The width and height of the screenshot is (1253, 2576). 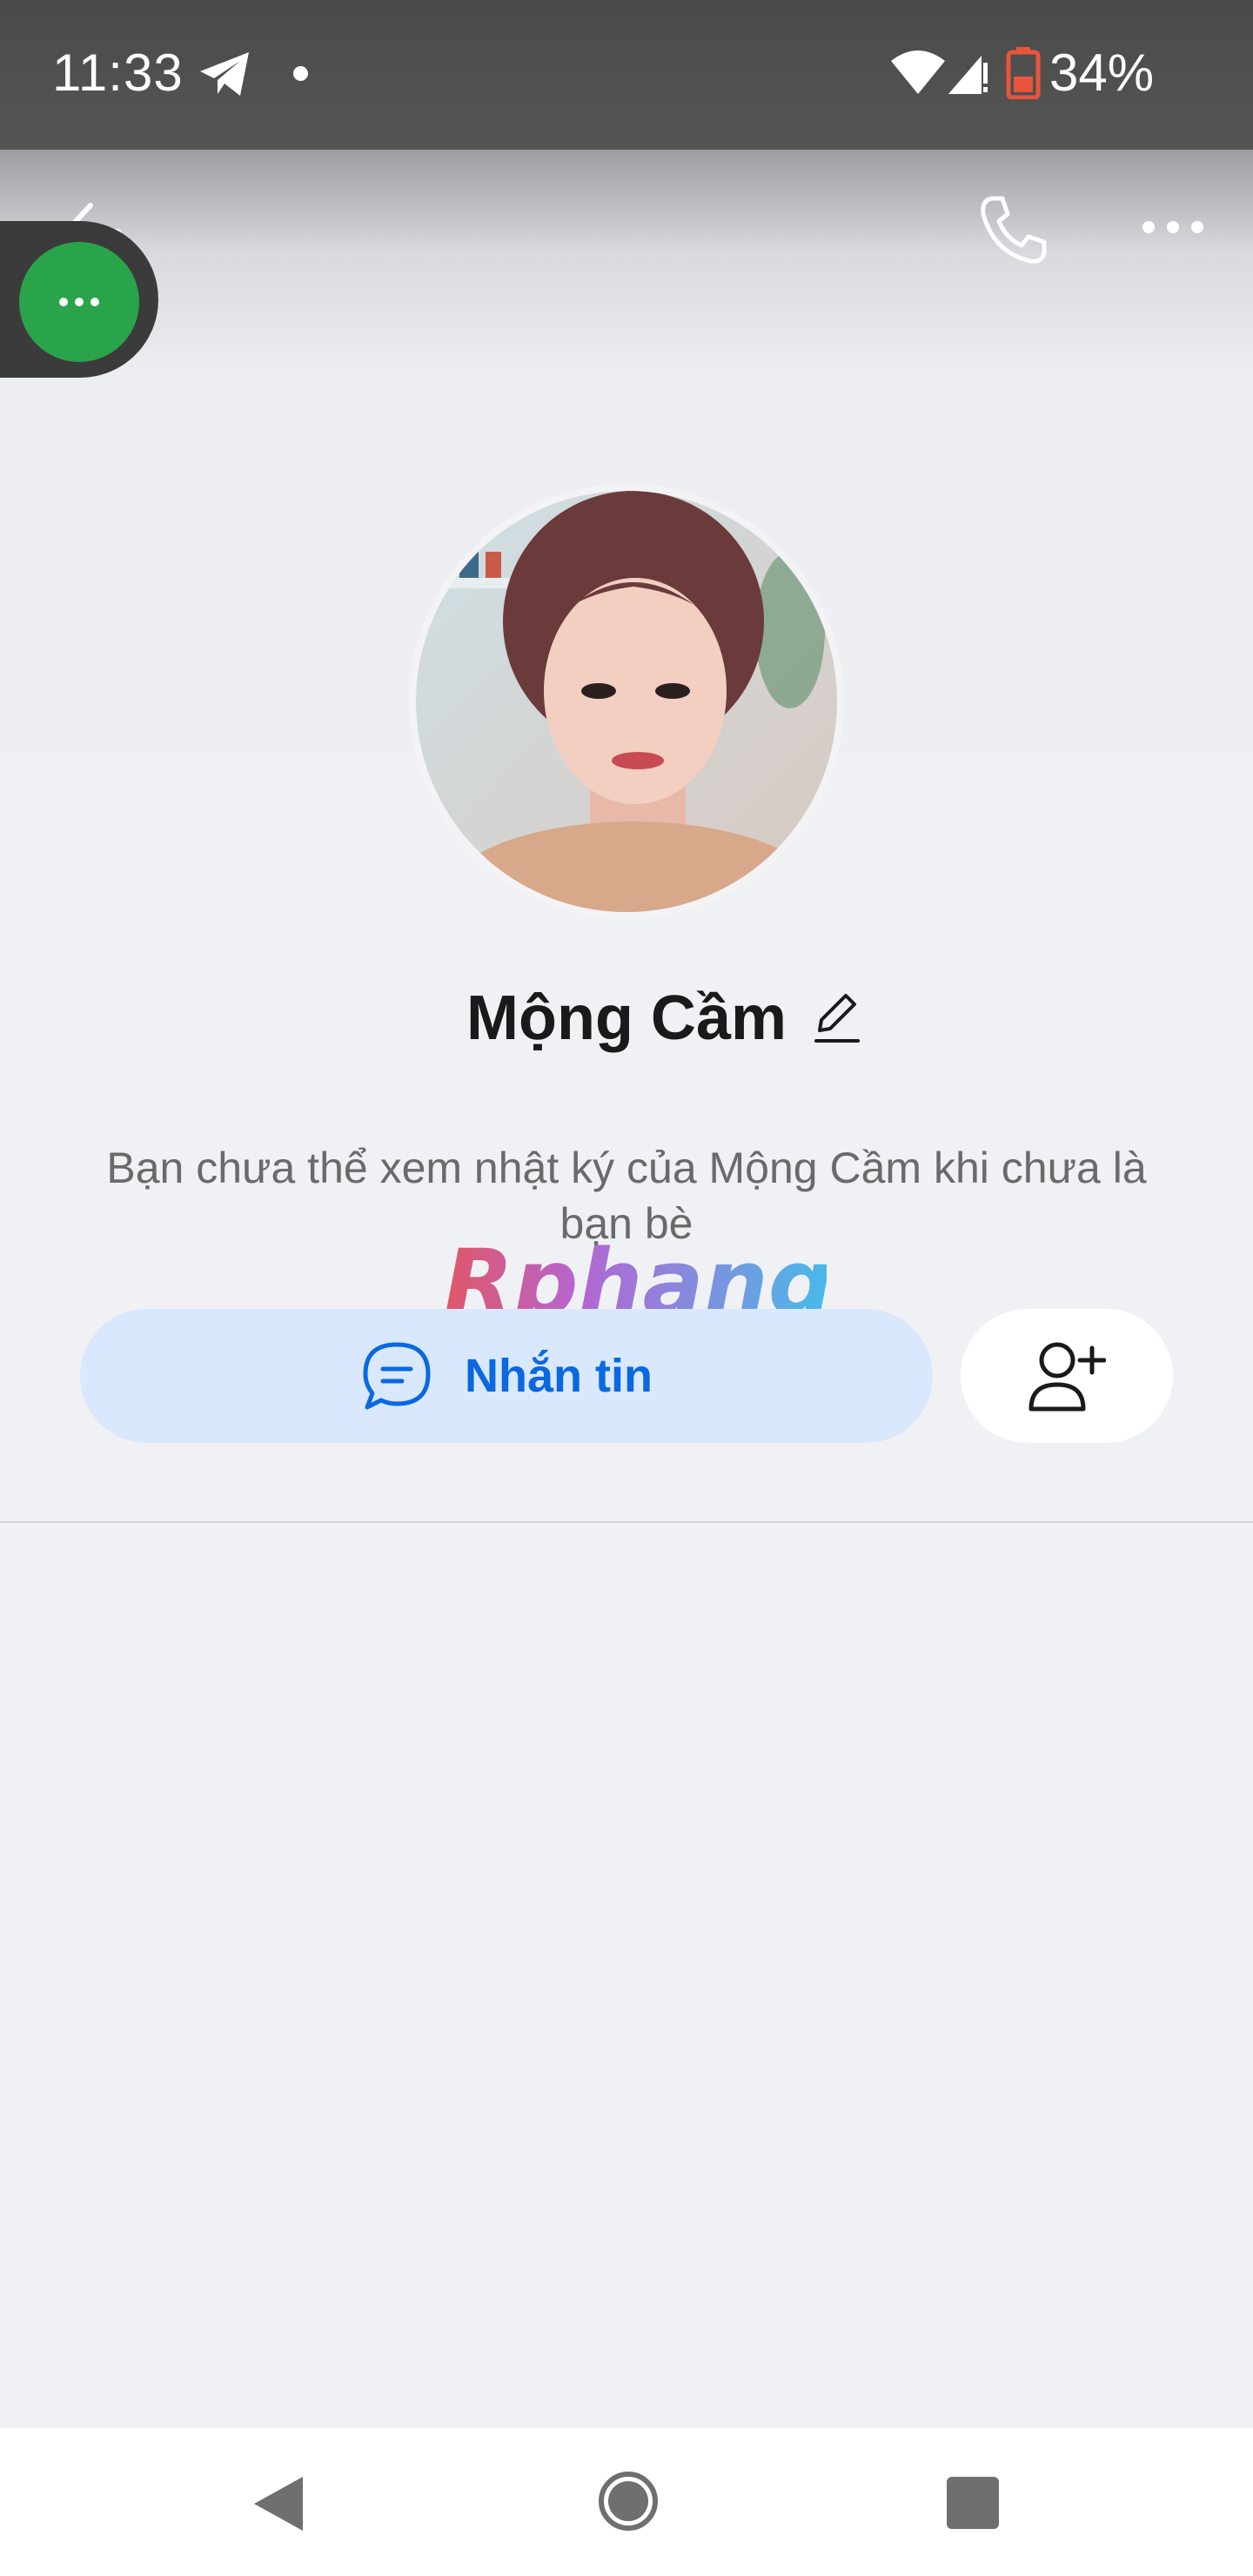 I want to click on status-time: 11:33, so click(x=118, y=73).